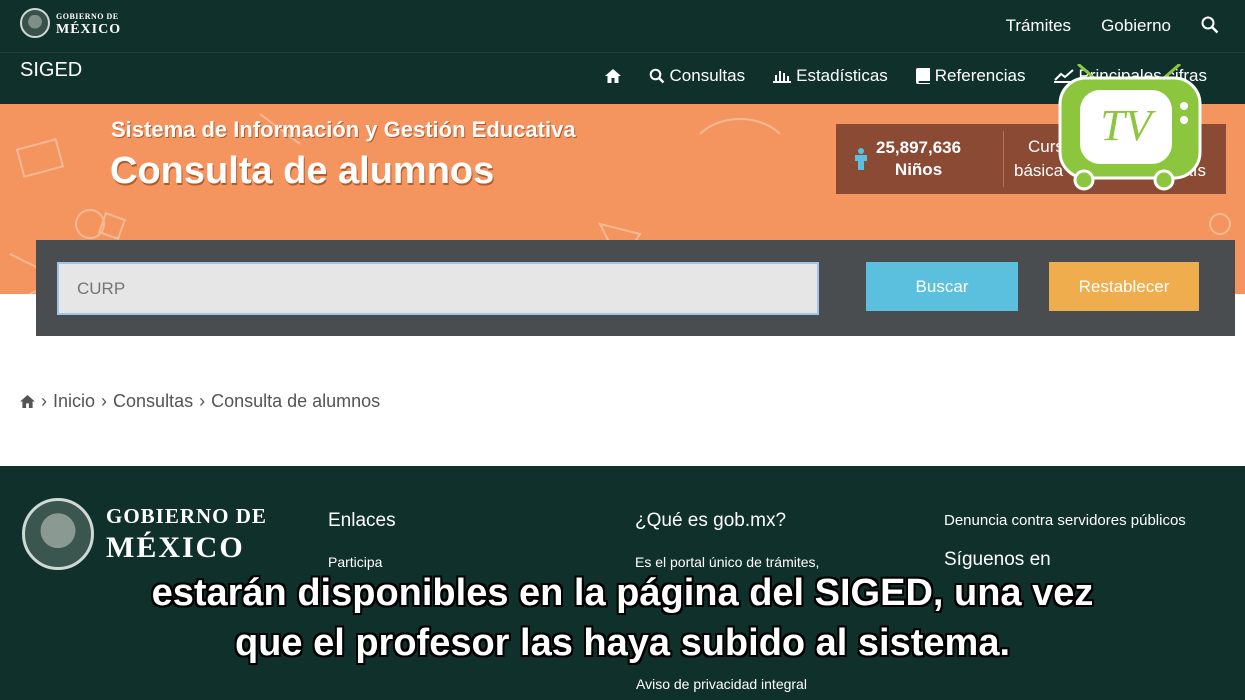  Describe the element at coordinates (153, 401) in the screenshot. I see `breadcrumb-consultas: Consultas` at that location.